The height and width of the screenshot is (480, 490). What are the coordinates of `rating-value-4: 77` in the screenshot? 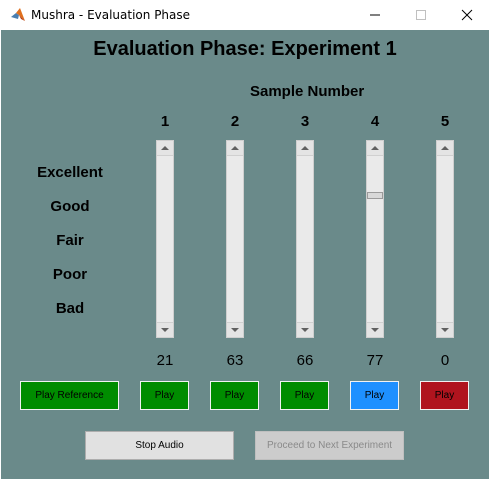 It's located at (375, 360).